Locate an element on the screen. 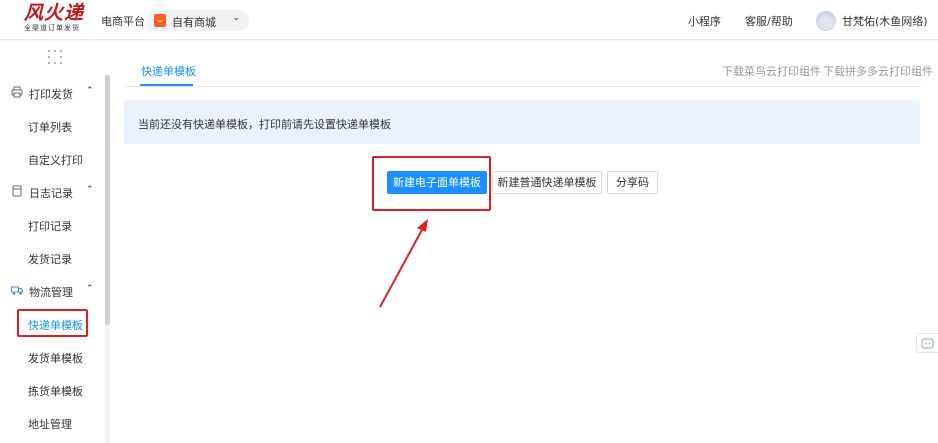 The image size is (938, 443). sidebar-item-print-records: 打印记录 is located at coordinates (52, 225).